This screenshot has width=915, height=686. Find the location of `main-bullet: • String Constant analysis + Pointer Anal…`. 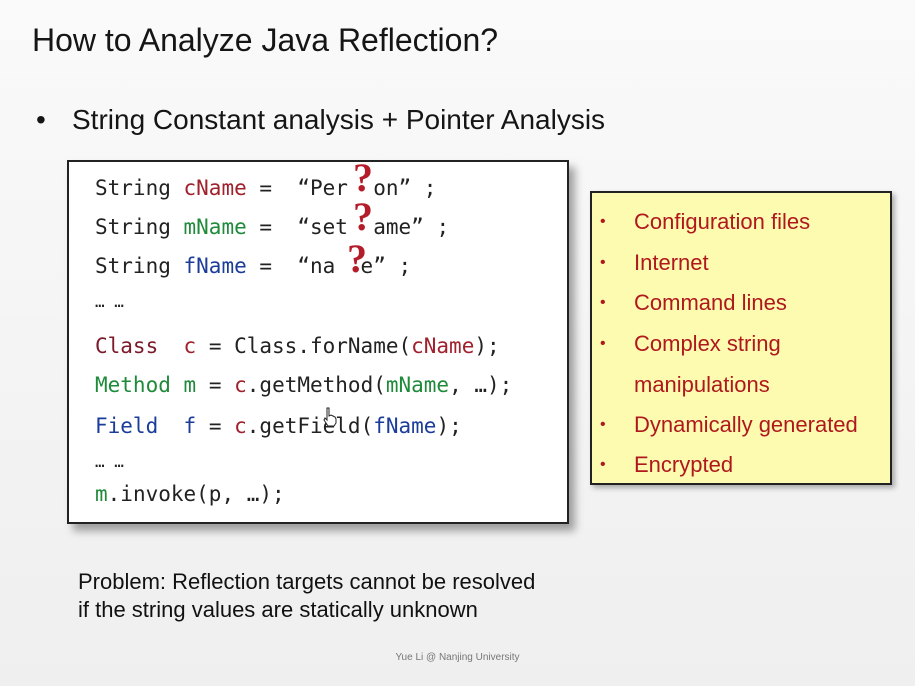

main-bullet: • String Constant analysis + Pointer Anal… is located at coordinates (320, 120).